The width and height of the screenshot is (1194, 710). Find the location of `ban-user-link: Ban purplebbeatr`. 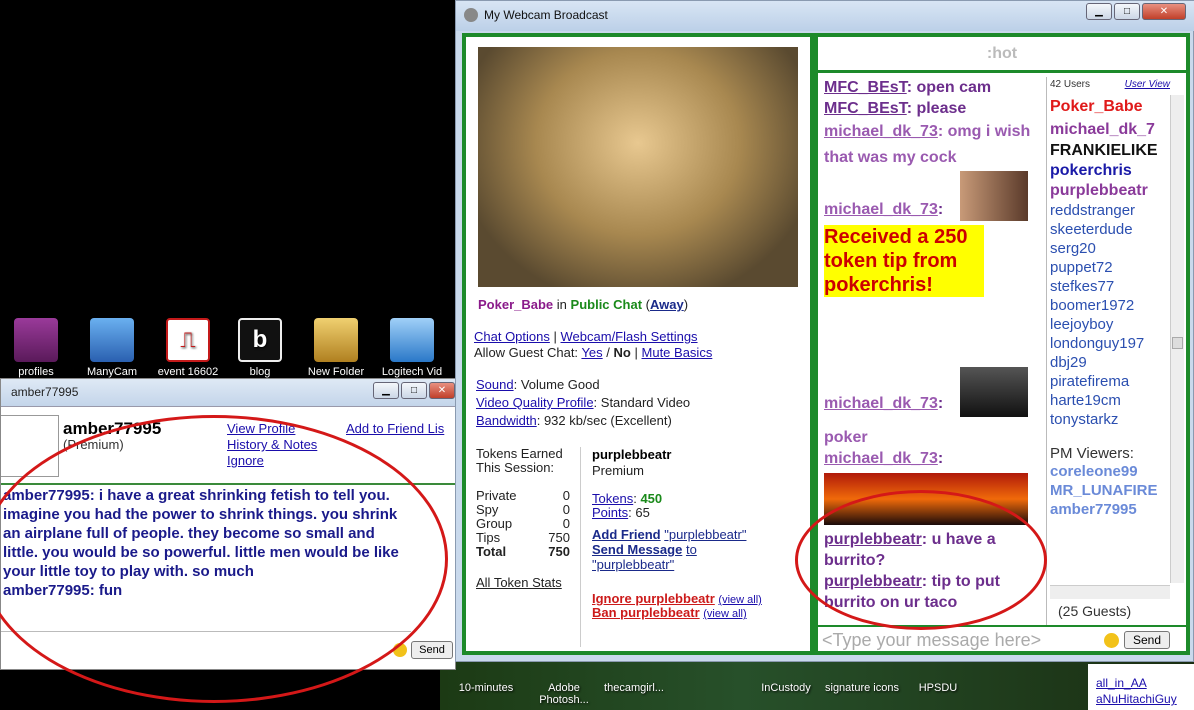

ban-user-link: Ban purplebbeatr is located at coordinates (646, 612).